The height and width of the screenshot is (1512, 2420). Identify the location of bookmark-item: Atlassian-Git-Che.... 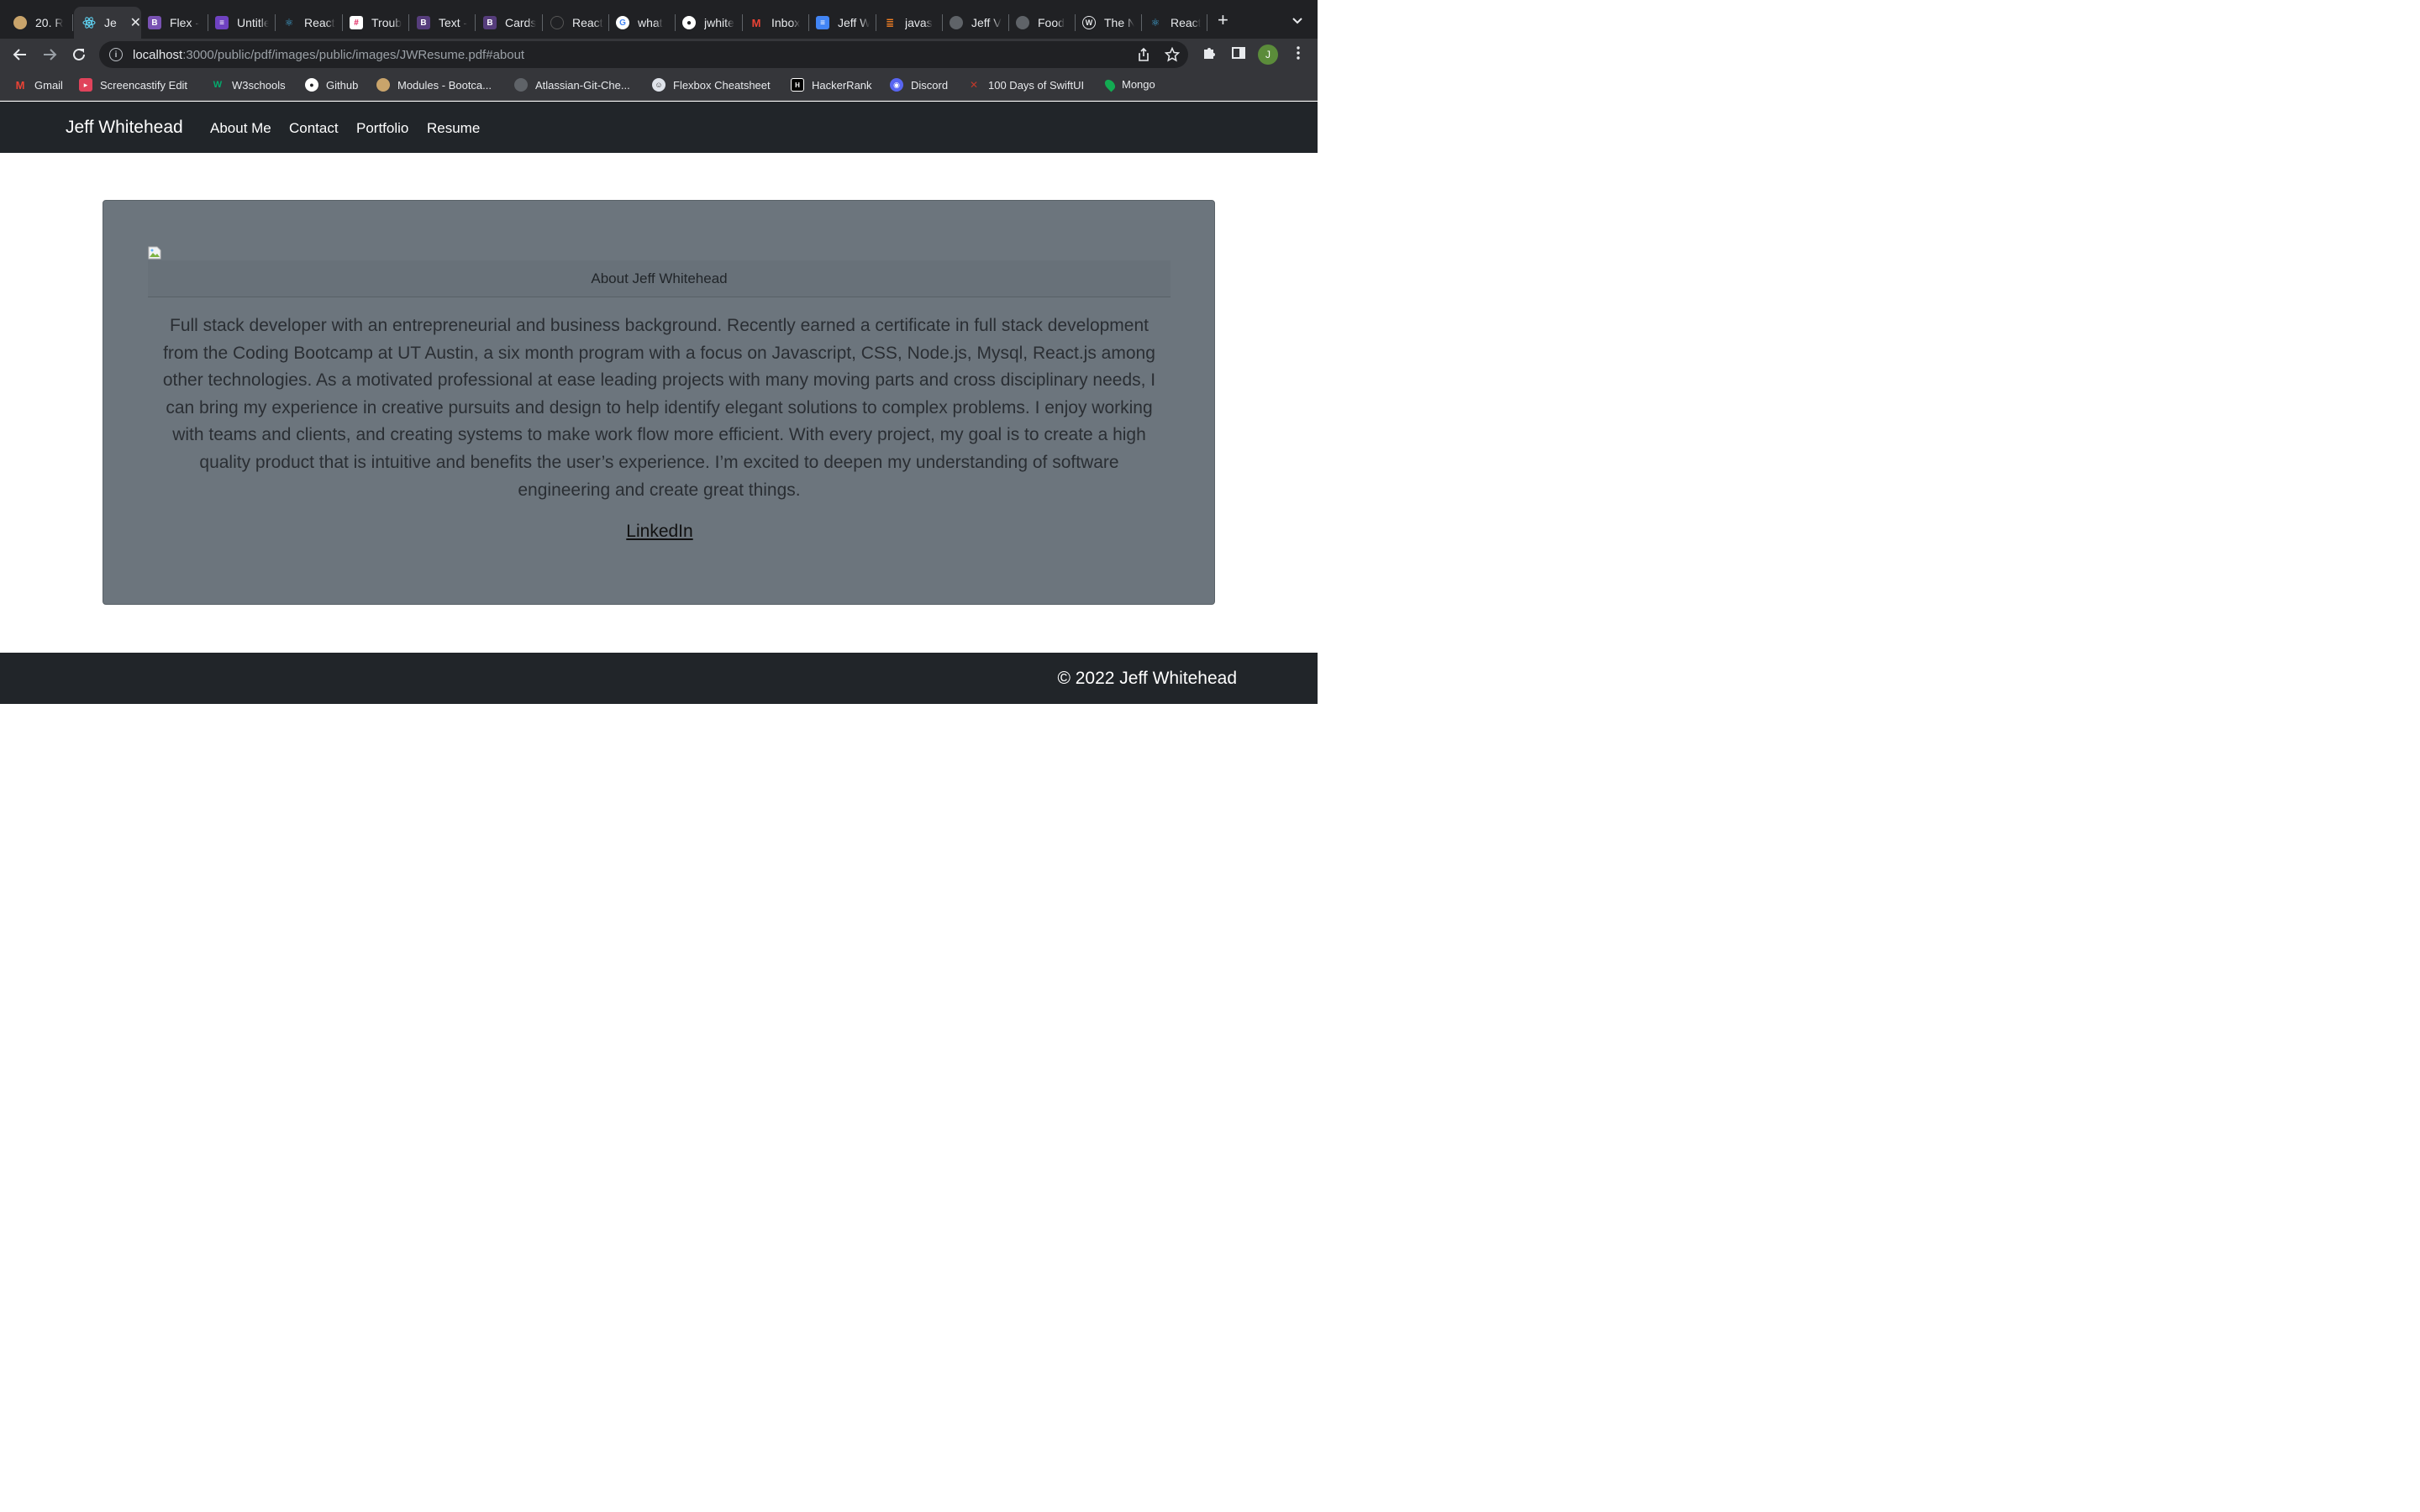
(572, 85).